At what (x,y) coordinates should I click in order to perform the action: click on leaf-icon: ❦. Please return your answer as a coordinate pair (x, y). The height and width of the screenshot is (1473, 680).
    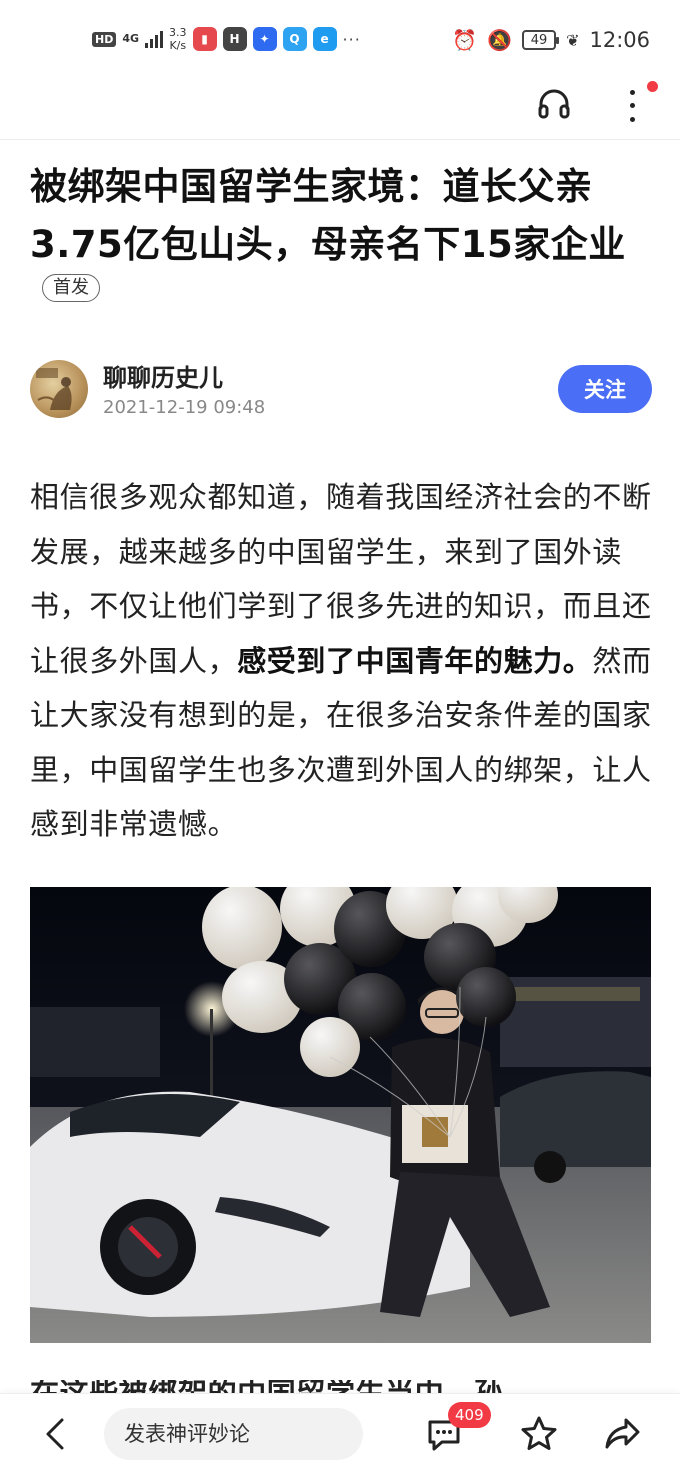
    Looking at the image, I should click on (573, 40).